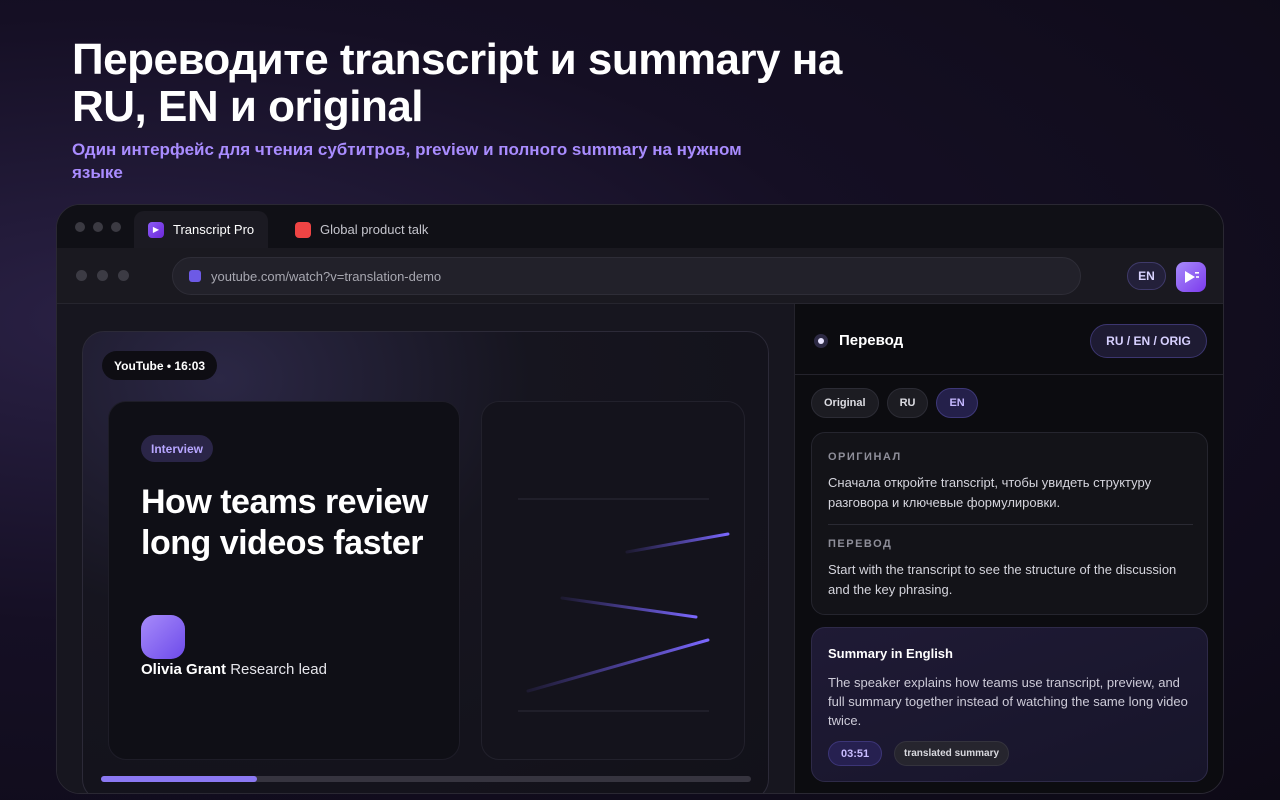  I want to click on speaker-name: Olivia Grant, so click(184, 669).